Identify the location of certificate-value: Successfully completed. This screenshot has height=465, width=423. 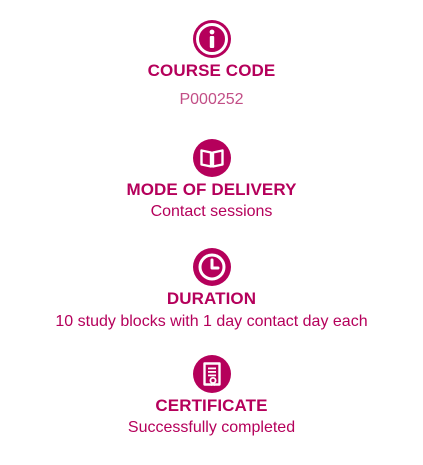
(211, 427).